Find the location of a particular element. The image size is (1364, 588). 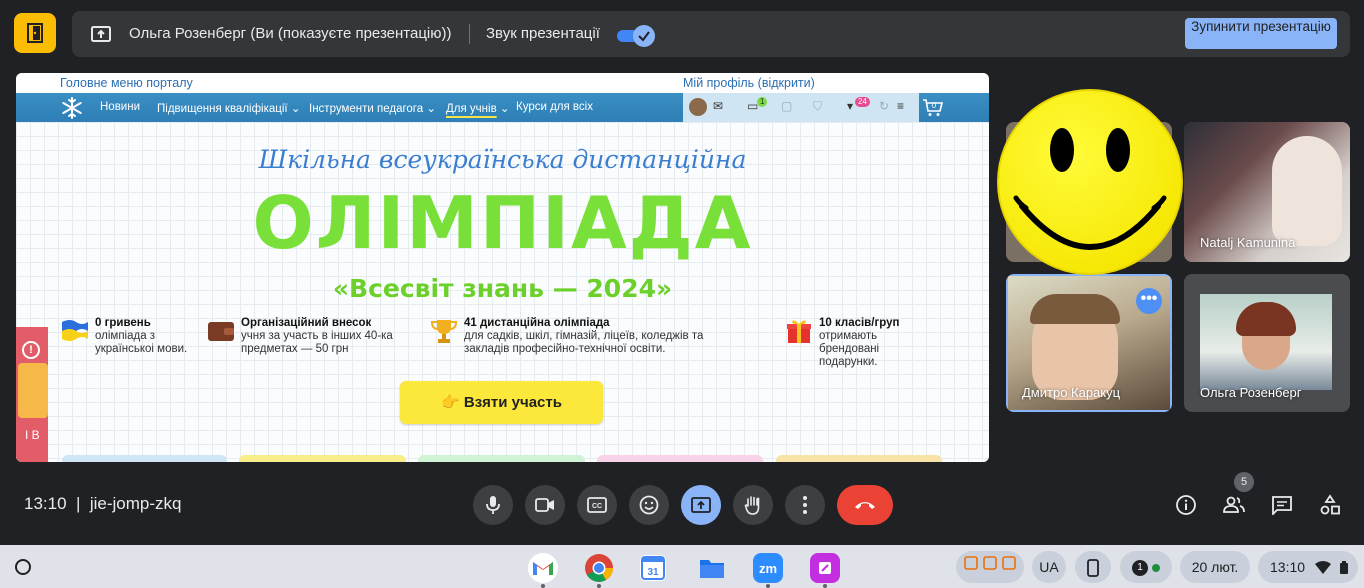

nav-item-qualification: Підвищення кваліфікації ⌄ is located at coordinates (228, 108).